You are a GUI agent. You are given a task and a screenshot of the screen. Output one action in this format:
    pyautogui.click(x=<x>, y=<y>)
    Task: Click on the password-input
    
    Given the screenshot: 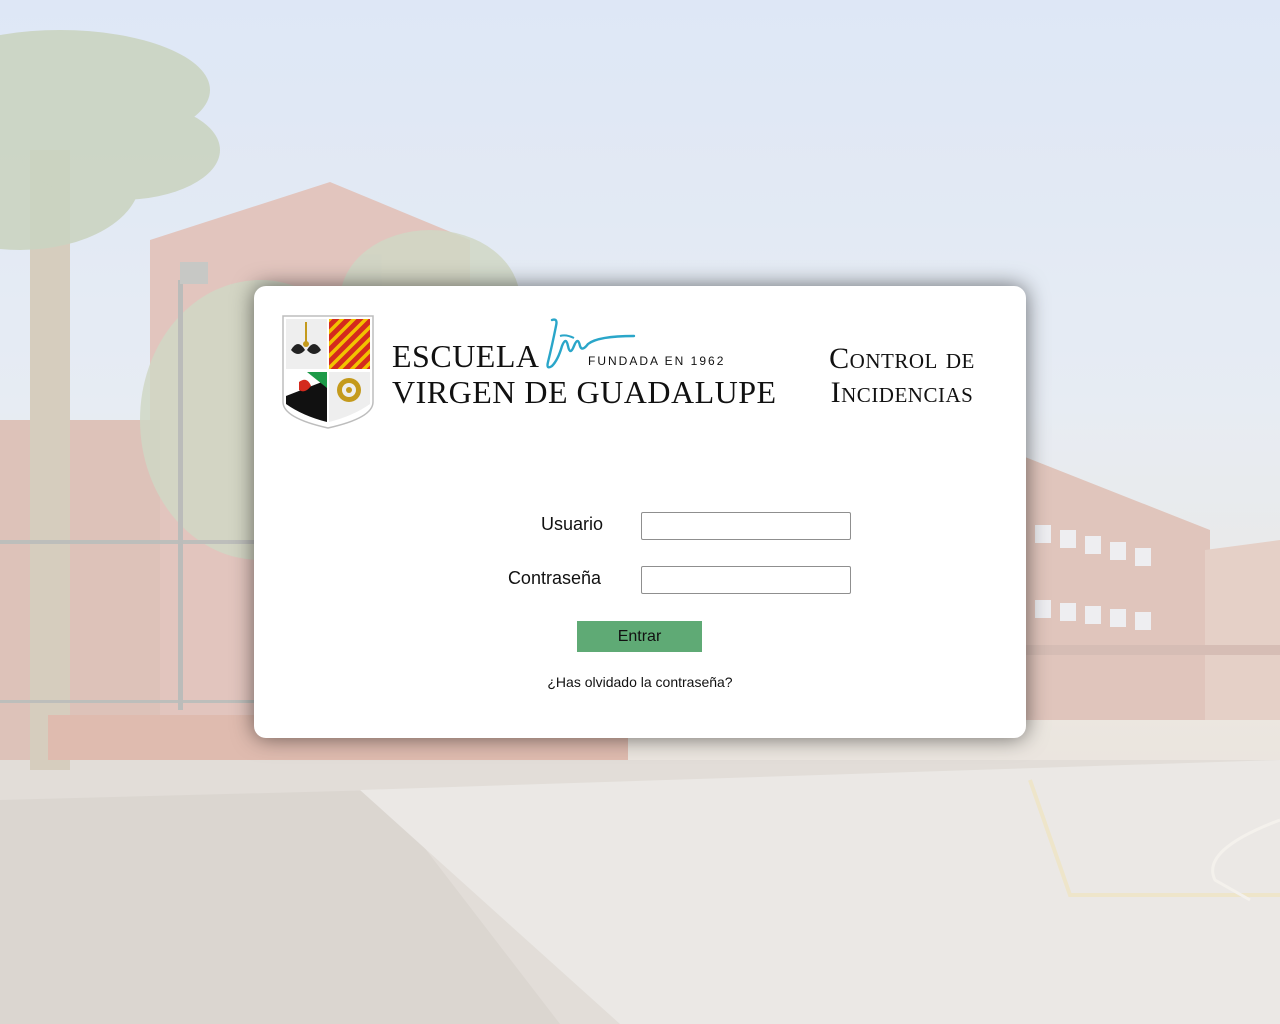 What is the action you would take?
    pyautogui.click(x=746, y=580)
    